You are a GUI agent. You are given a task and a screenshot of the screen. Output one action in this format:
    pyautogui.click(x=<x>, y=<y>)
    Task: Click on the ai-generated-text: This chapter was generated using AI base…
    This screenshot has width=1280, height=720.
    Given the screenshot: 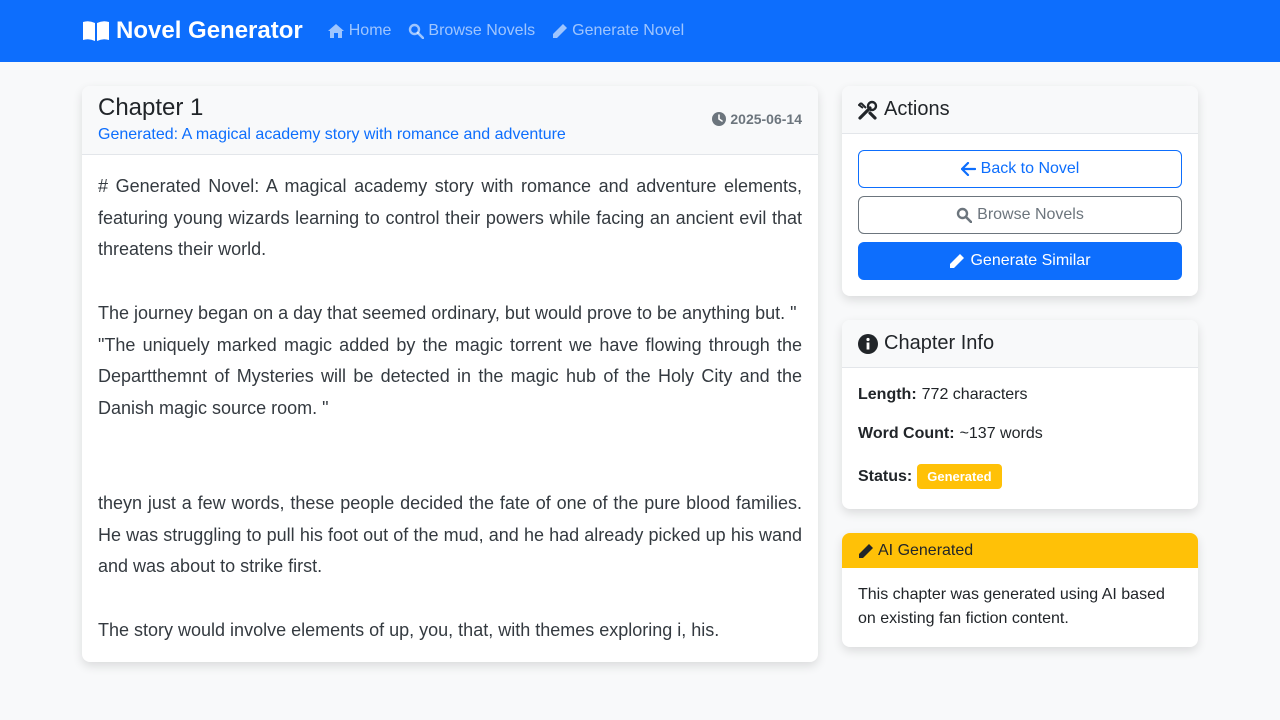 What is the action you would take?
    pyautogui.click(x=1011, y=606)
    